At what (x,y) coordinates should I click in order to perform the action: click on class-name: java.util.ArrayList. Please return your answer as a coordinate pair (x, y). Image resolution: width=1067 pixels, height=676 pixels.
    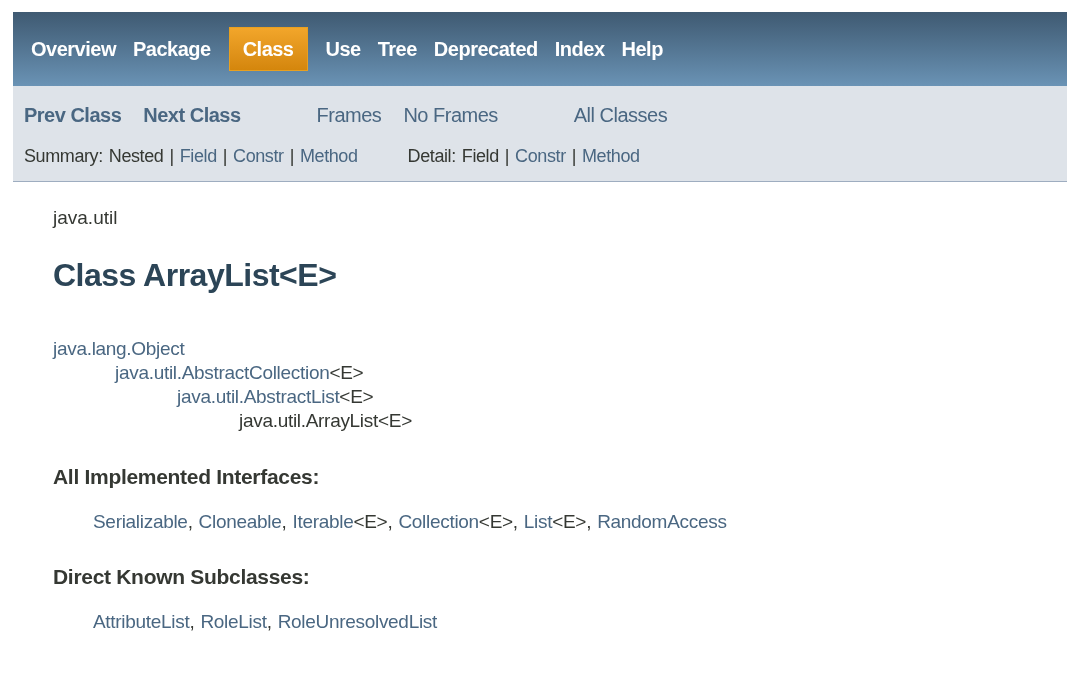
    Looking at the image, I should click on (308, 420).